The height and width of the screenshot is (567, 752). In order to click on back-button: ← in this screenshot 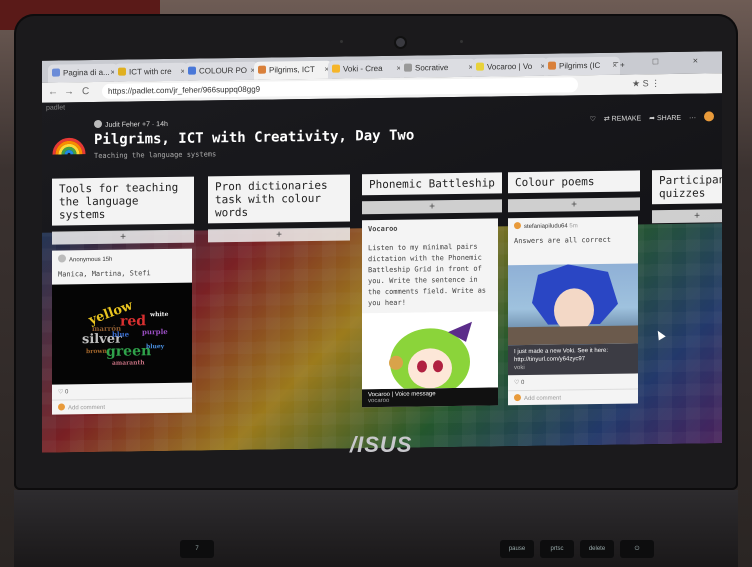, I will do `click(53, 92)`.